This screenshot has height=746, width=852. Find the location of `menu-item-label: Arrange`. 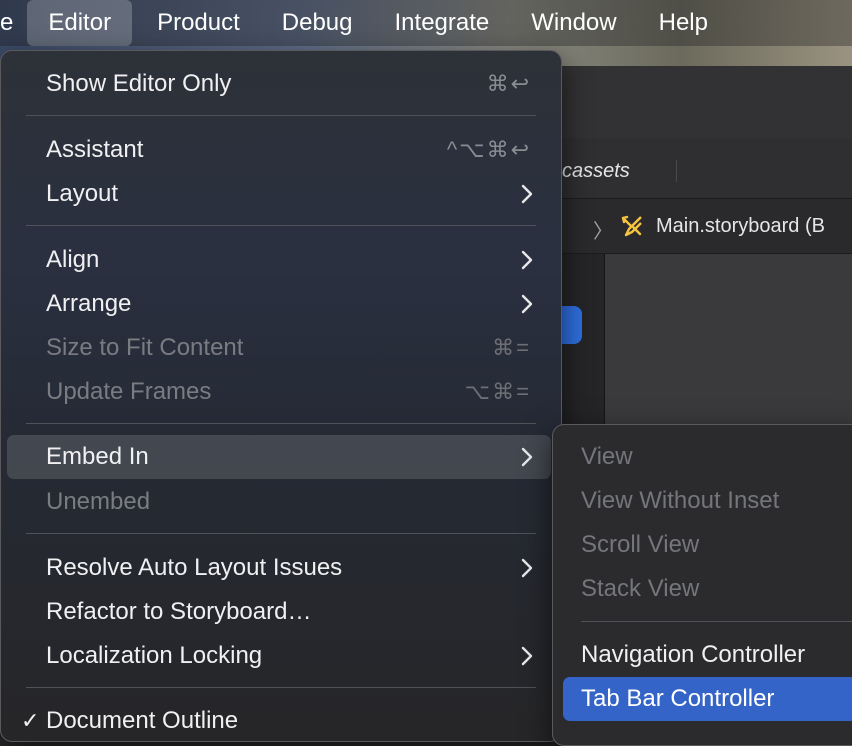

menu-item-label: Arrange is located at coordinates (89, 303).